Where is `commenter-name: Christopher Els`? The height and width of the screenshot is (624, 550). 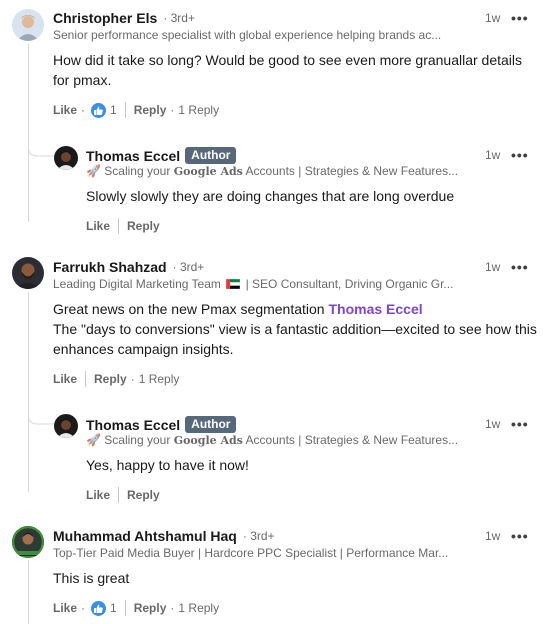 commenter-name: Christopher Els is located at coordinates (105, 18).